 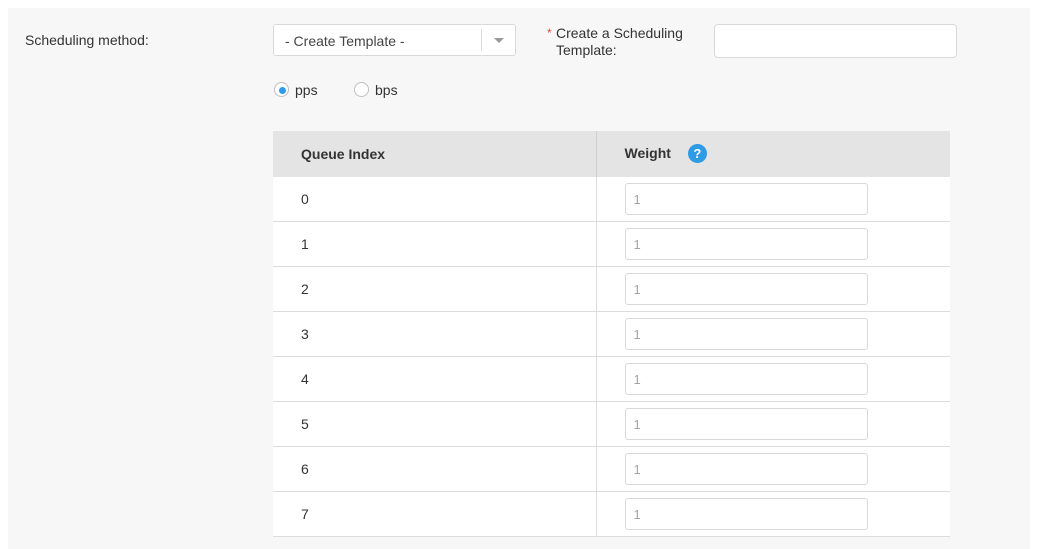 I want to click on queue-index-cell: 1, so click(x=434, y=244).